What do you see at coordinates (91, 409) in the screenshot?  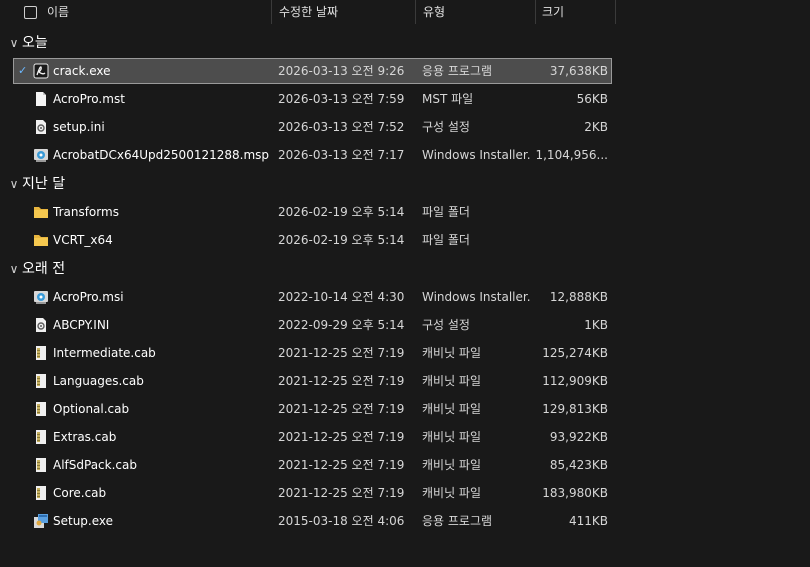 I see `file-name: Optional.cab` at bounding box center [91, 409].